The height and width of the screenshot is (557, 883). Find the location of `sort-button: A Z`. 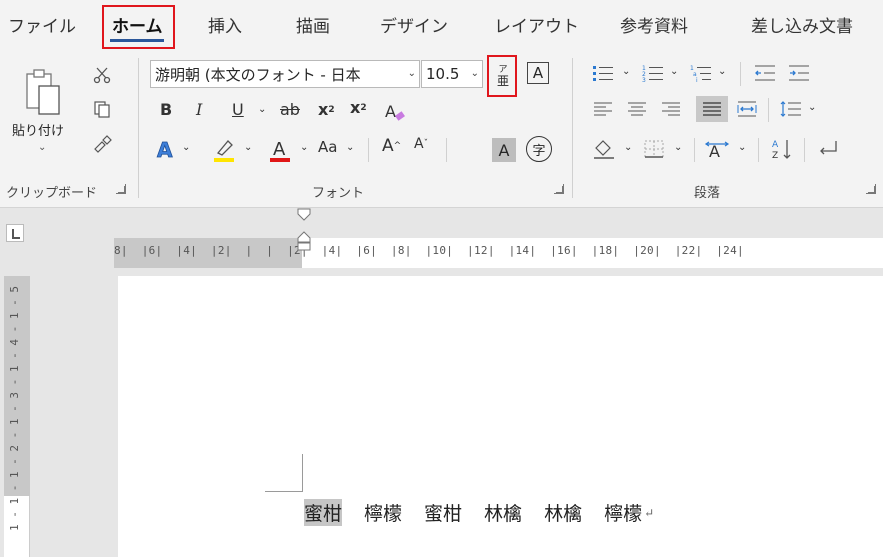

sort-button: A Z is located at coordinates (782, 149).